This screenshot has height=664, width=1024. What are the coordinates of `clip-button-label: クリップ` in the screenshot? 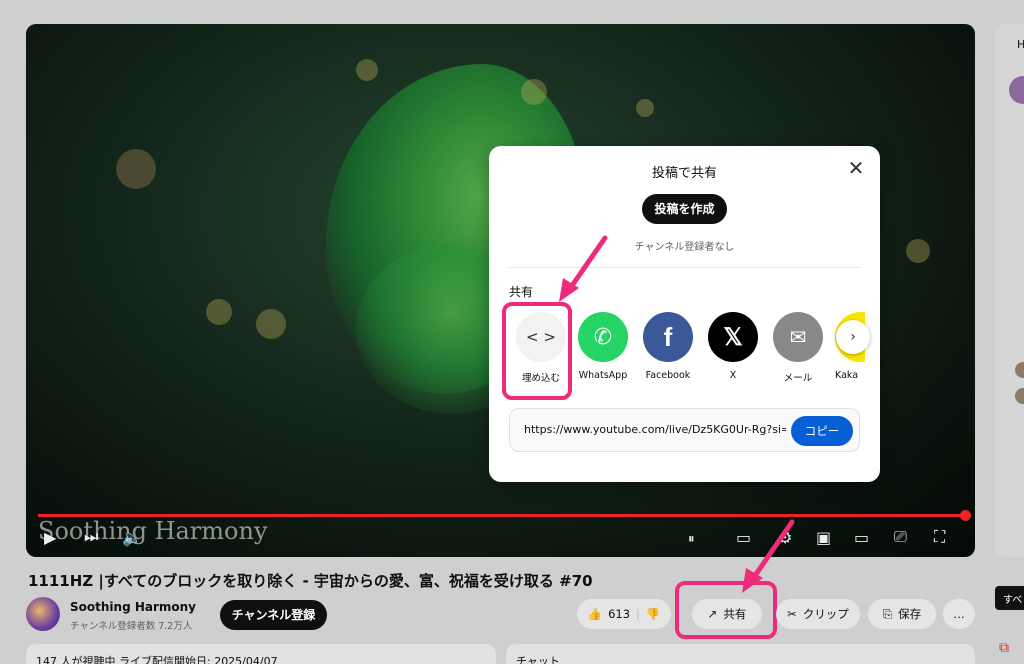 It's located at (825, 614).